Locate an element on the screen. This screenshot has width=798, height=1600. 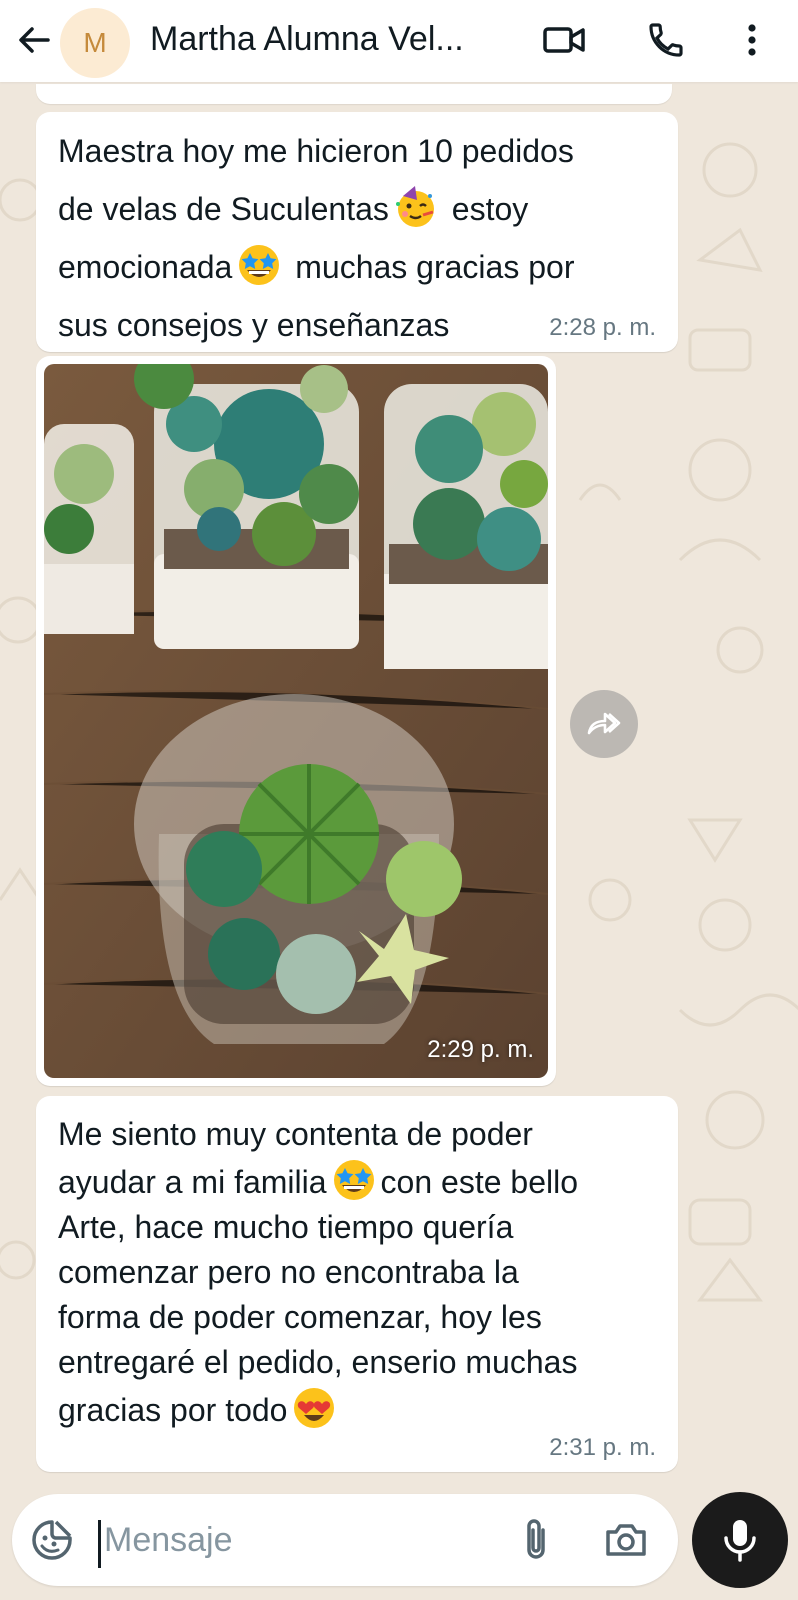
message-composer is located at coordinates (345, 1540).